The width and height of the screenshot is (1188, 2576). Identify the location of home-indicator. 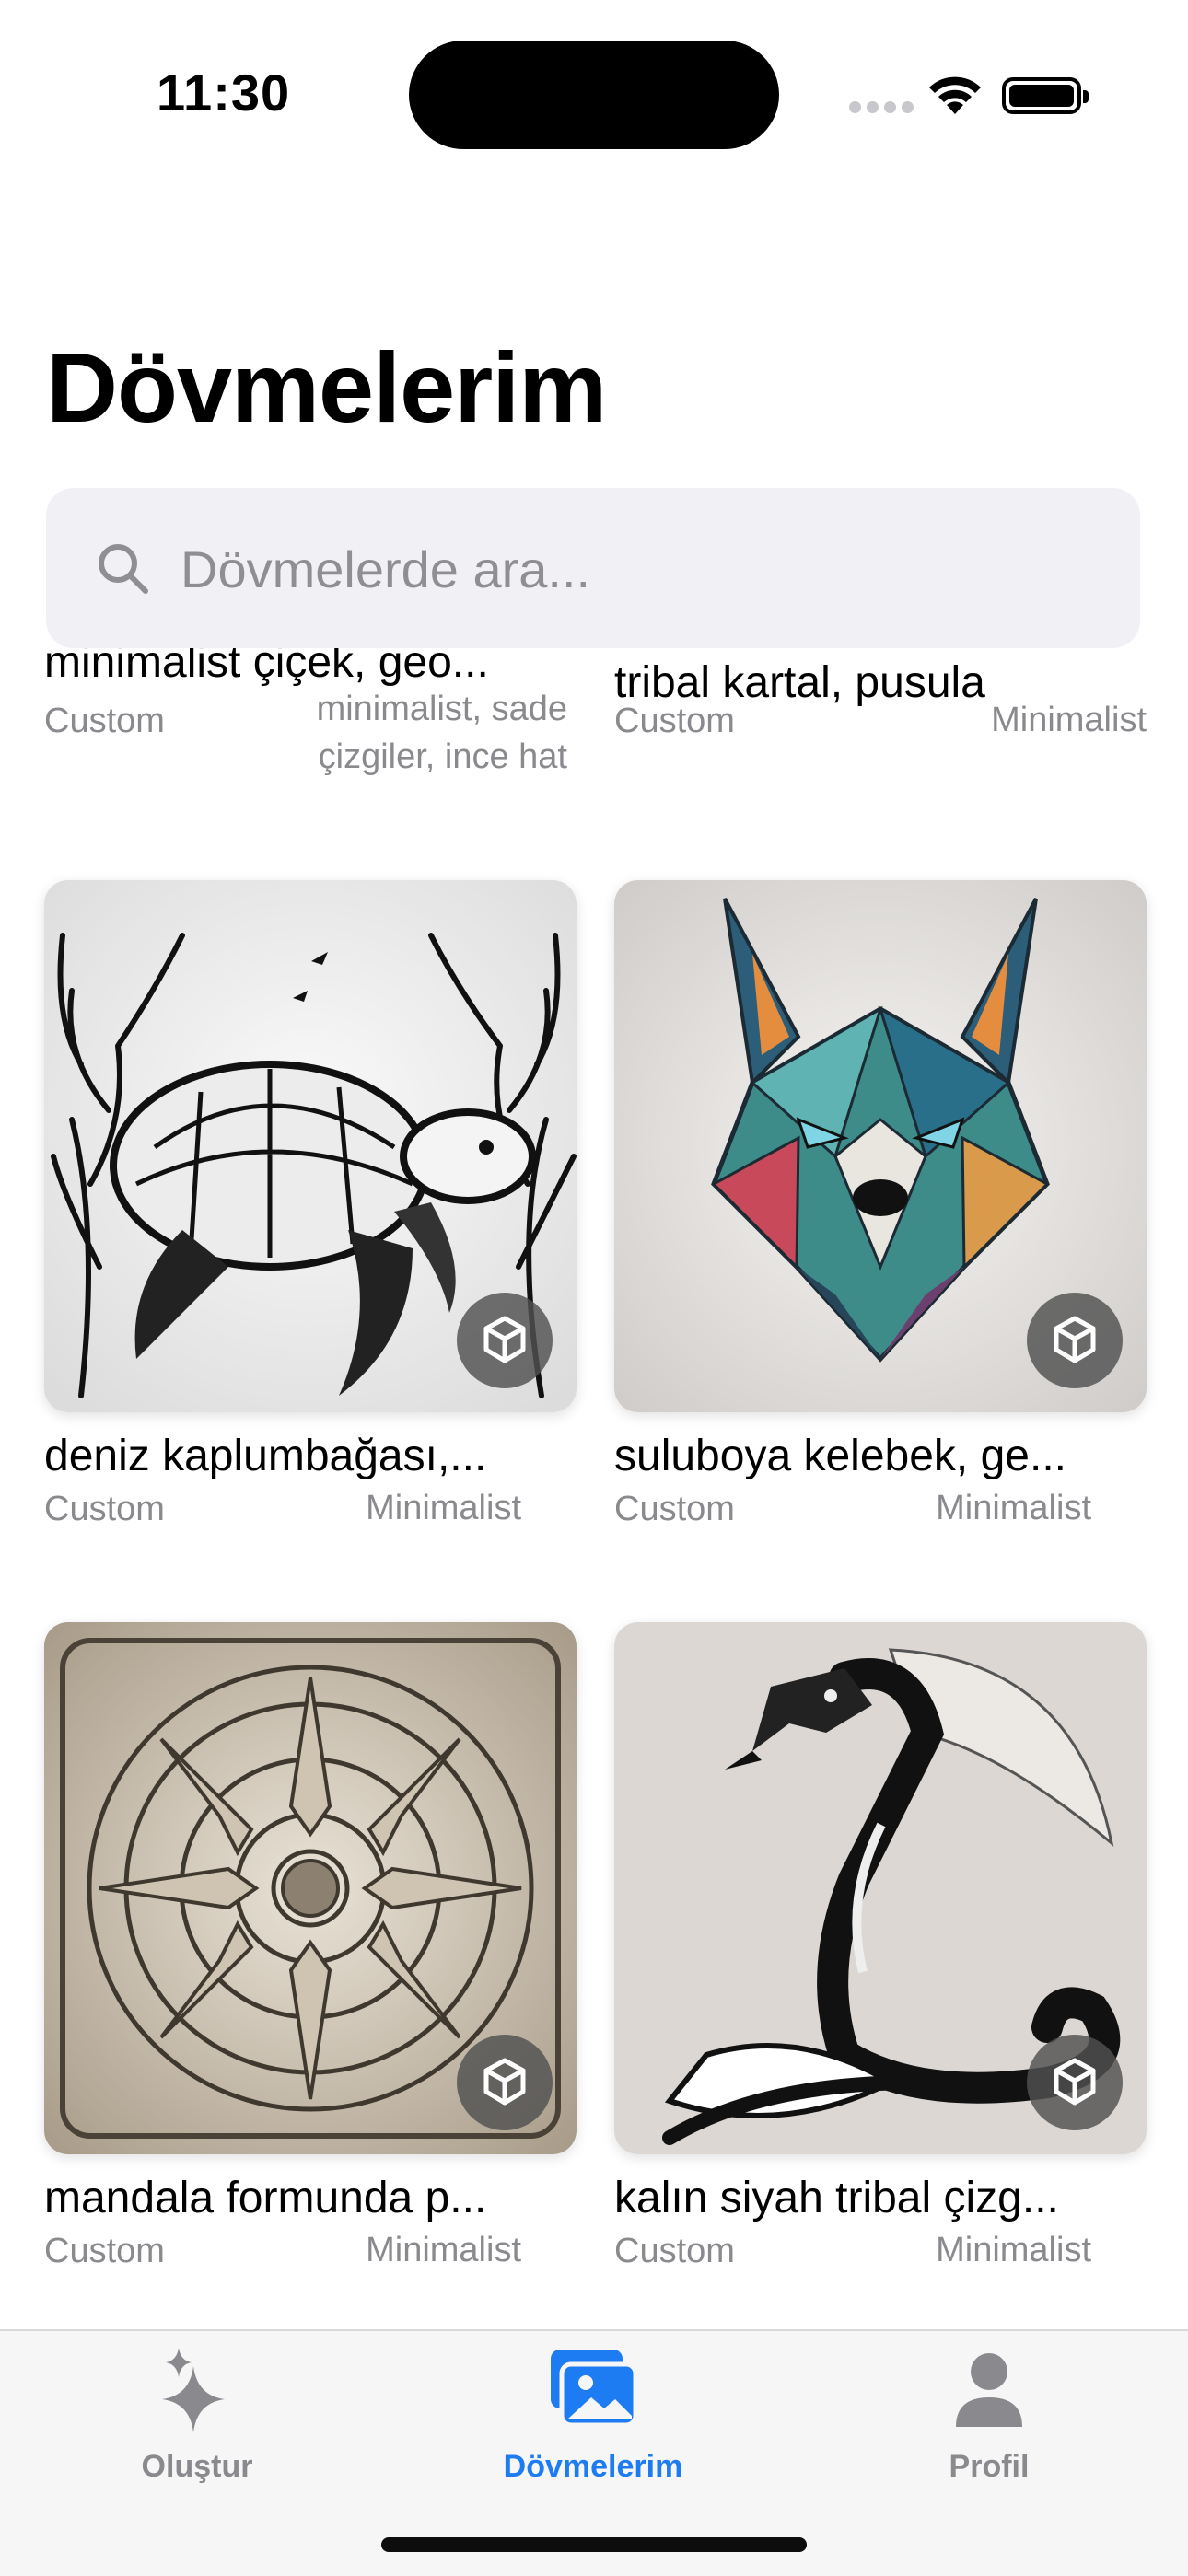
(594, 2544).